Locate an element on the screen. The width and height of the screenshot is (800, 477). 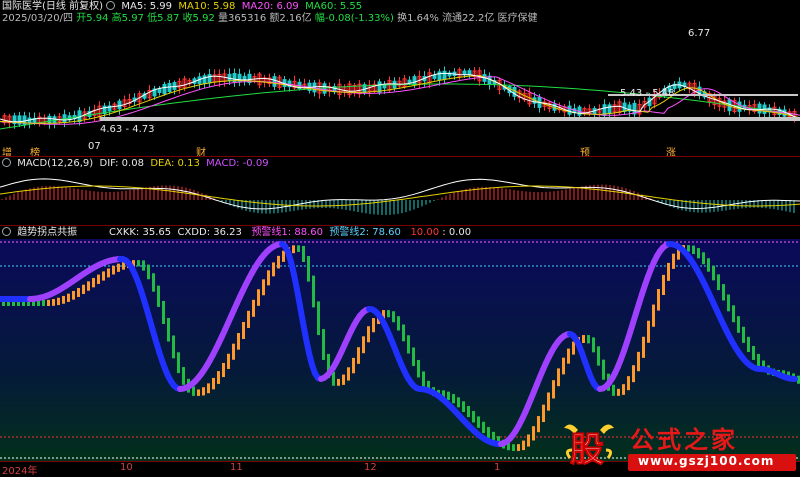
annot-range2: 5.43 - 5.48 is located at coordinates (647, 93).